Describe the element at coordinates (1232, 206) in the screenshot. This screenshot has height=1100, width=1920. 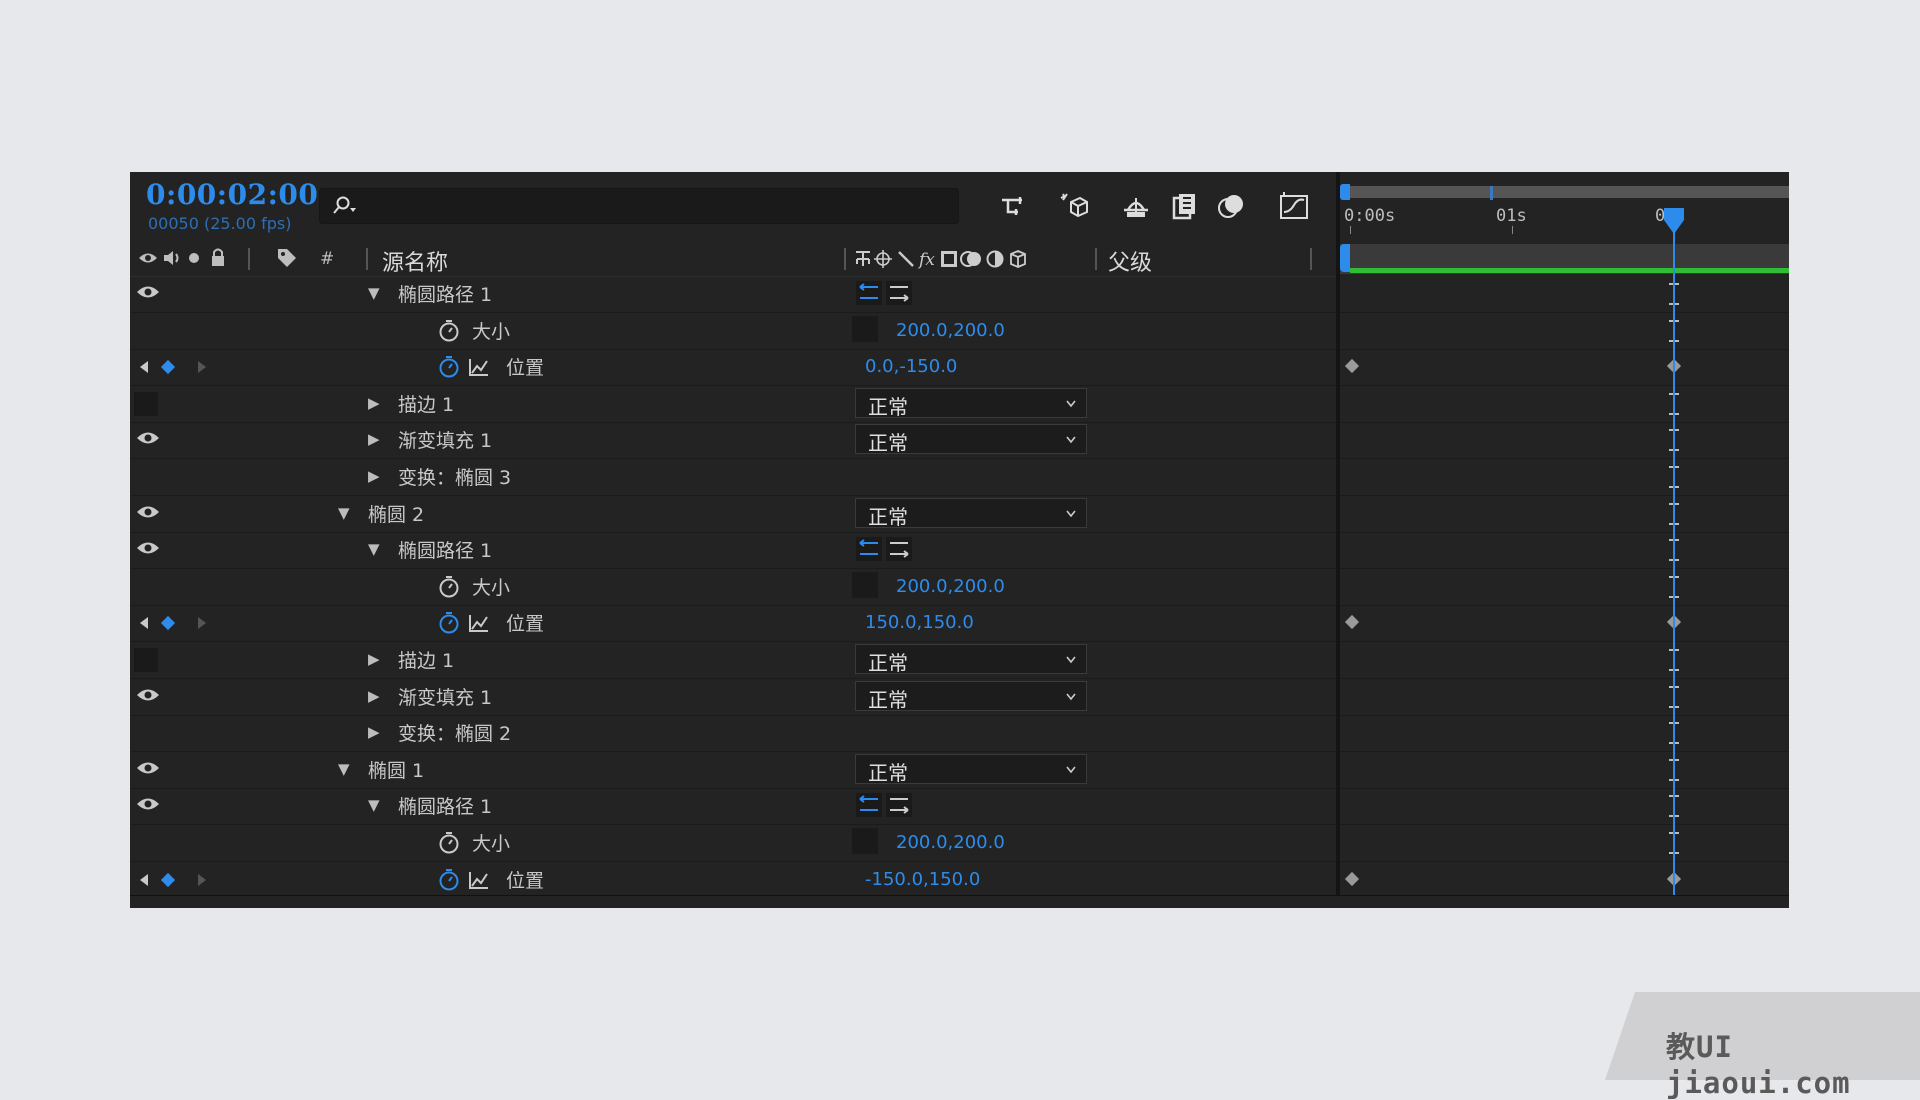
I see `motion-blur-icon` at that location.